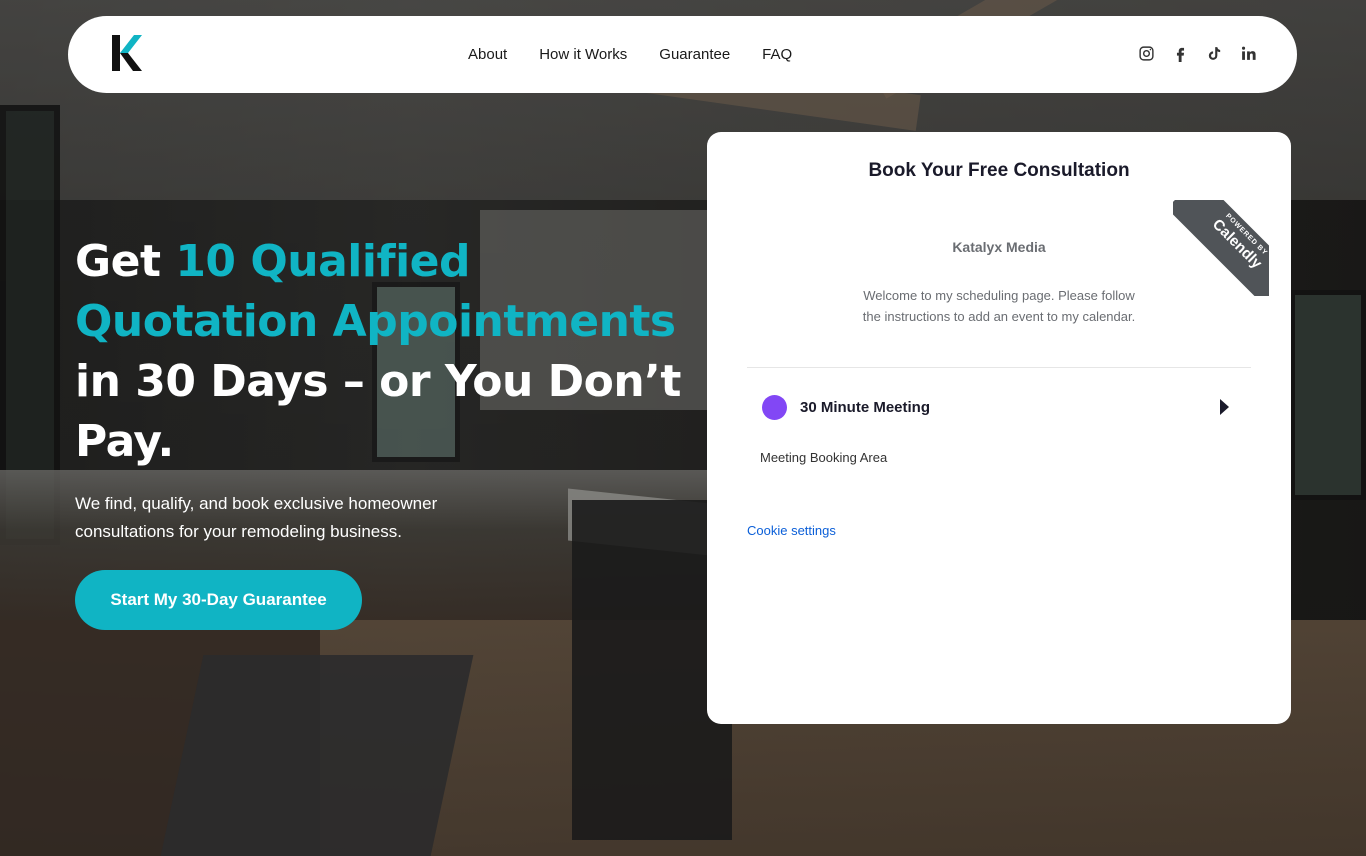 This screenshot has width=1366, height=856. I want to click on headline-part-1: Get, so click(125, 261).